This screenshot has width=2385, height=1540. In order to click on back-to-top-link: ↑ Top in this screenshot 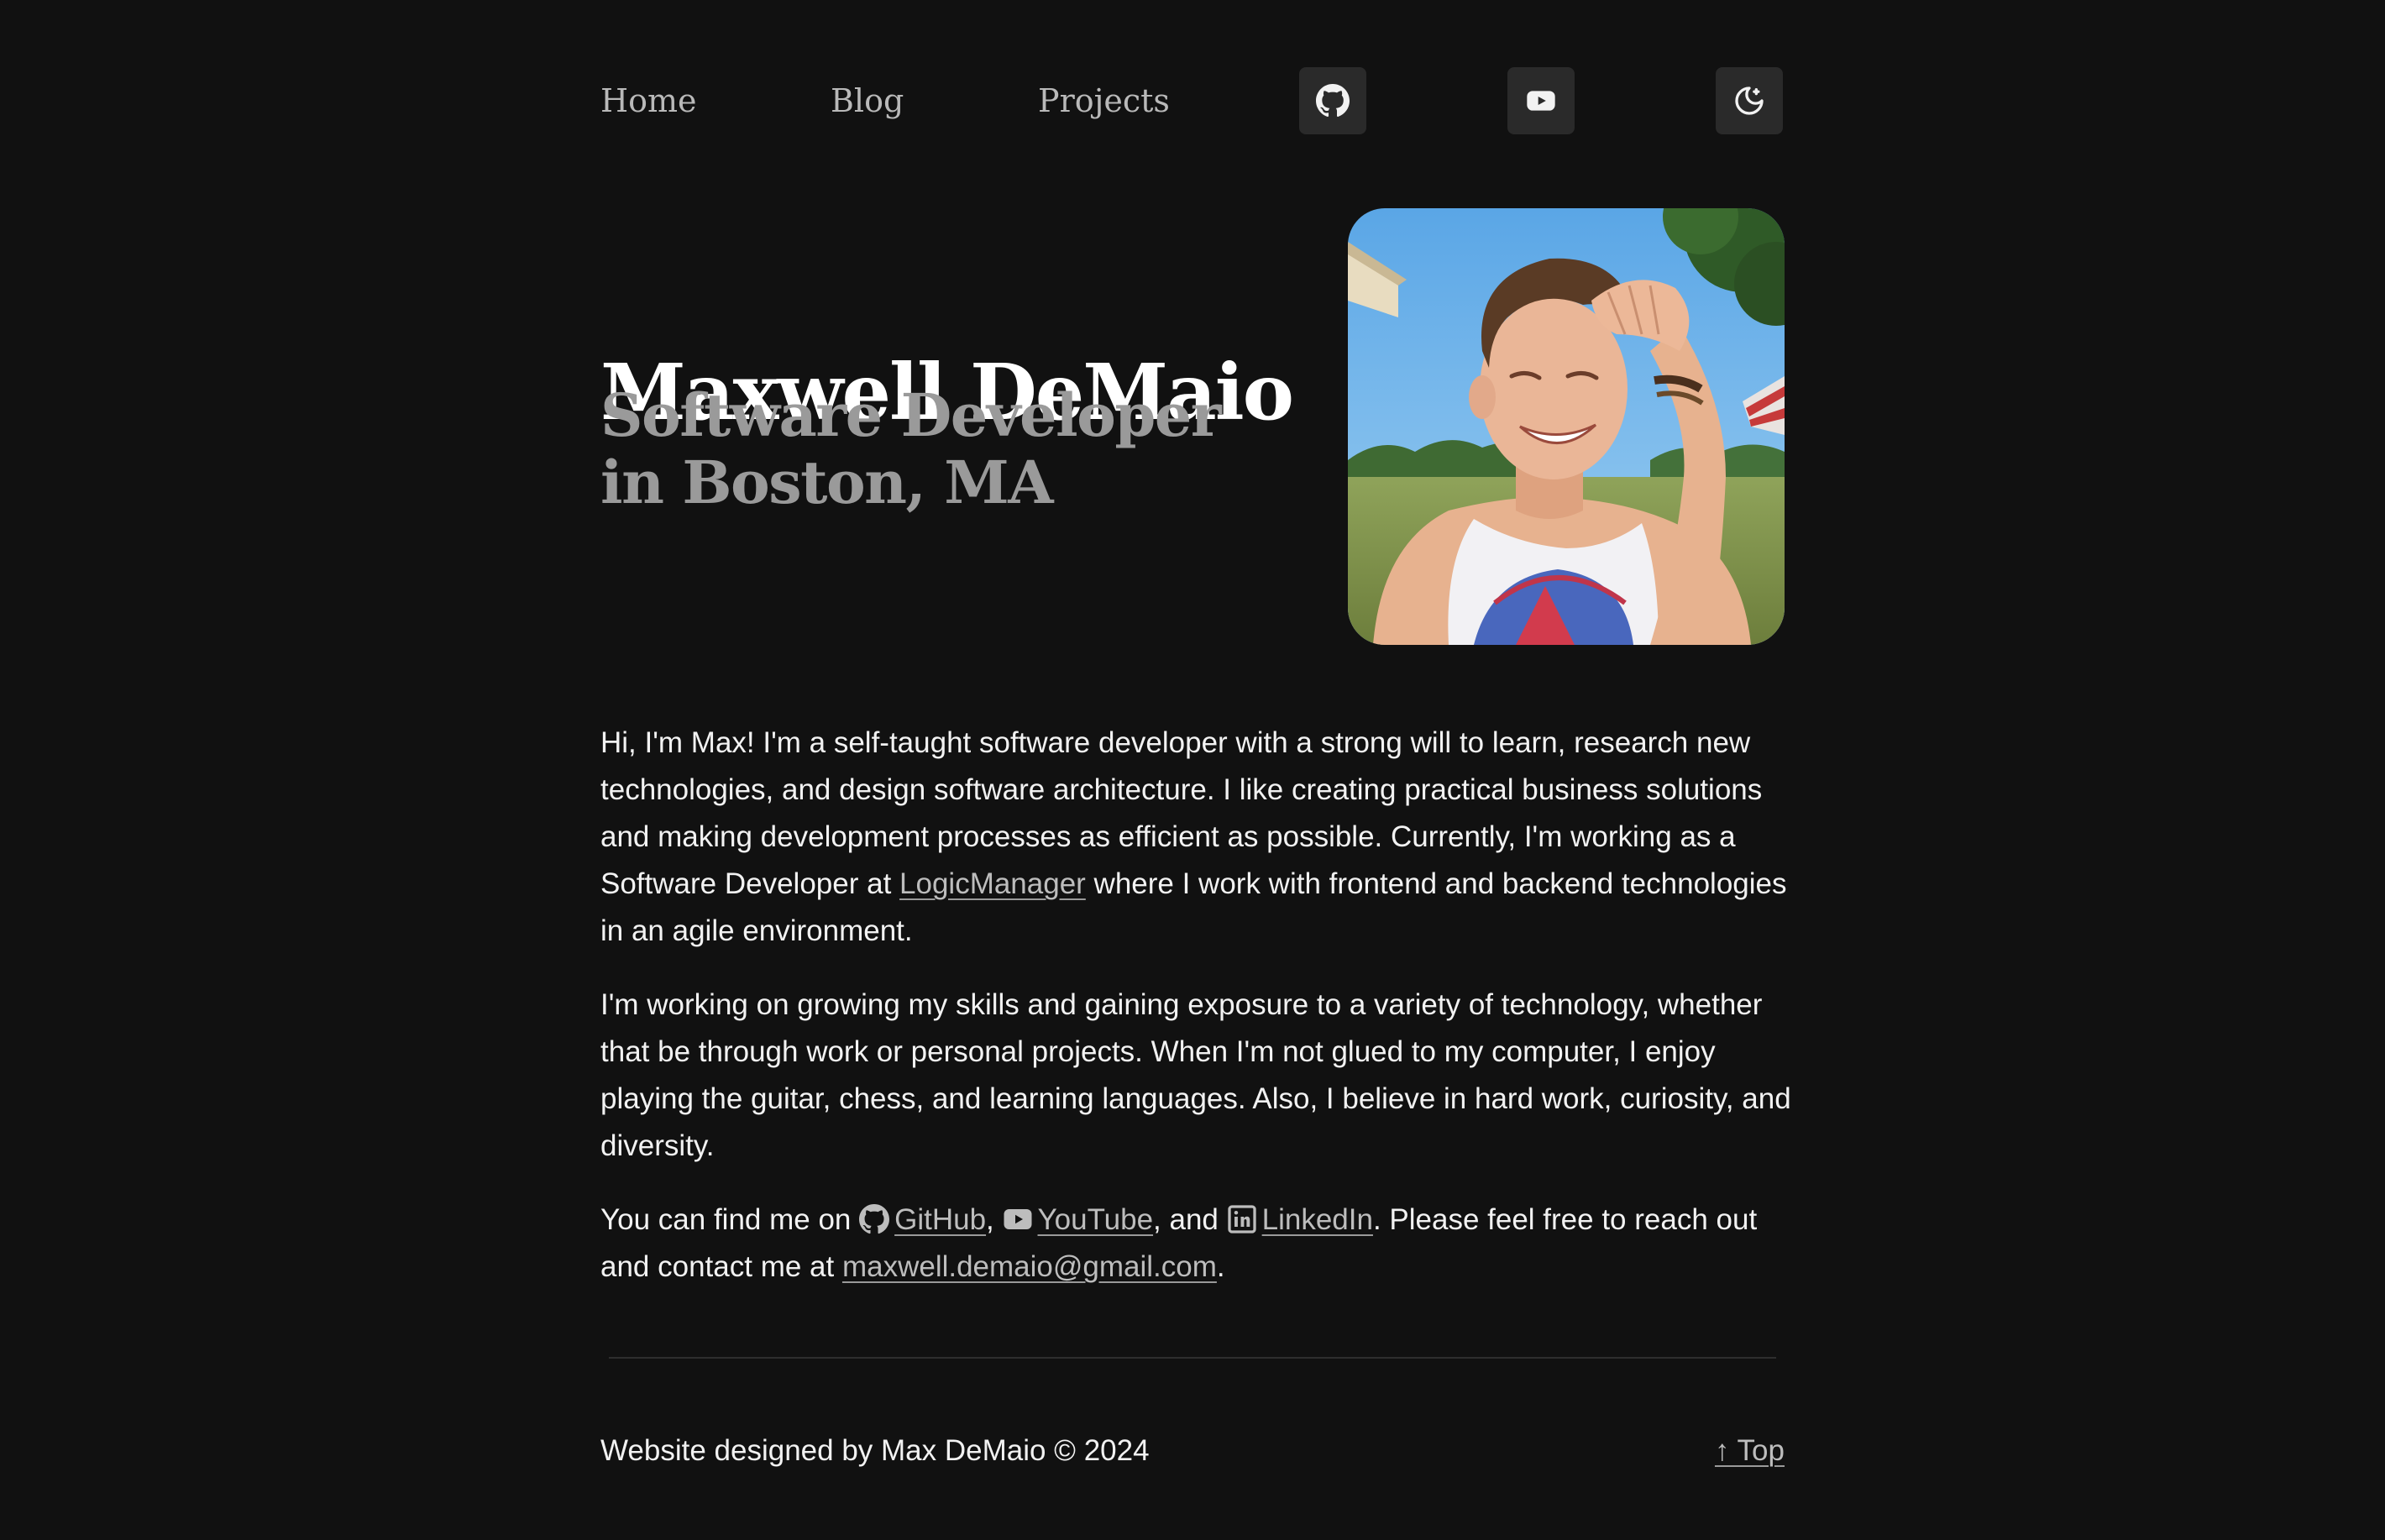, I will do `click(1750, 1451)`.